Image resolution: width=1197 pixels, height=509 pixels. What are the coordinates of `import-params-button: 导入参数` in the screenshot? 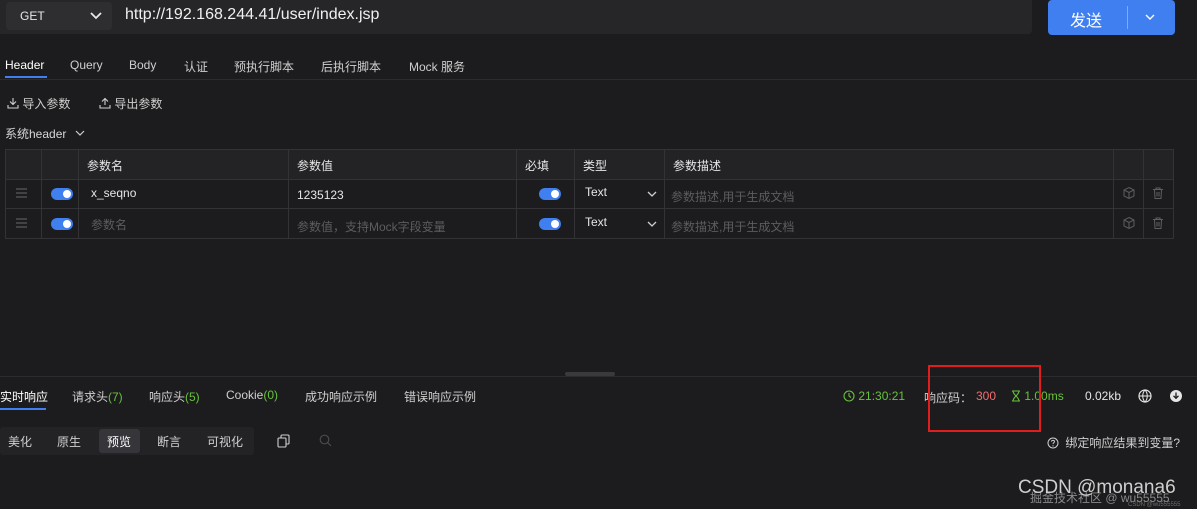 It's located at (38, 103).